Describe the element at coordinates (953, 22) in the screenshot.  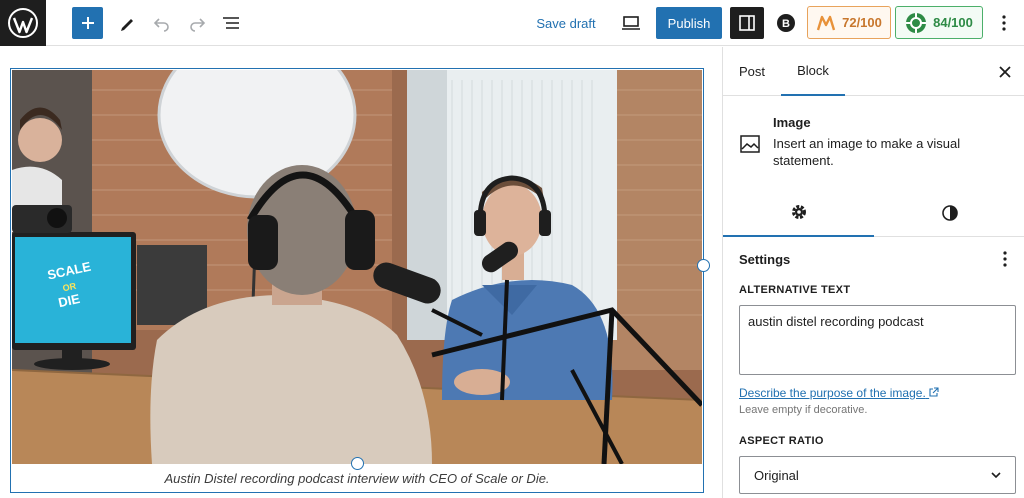
I see `seo-score: 84/100` at that location.